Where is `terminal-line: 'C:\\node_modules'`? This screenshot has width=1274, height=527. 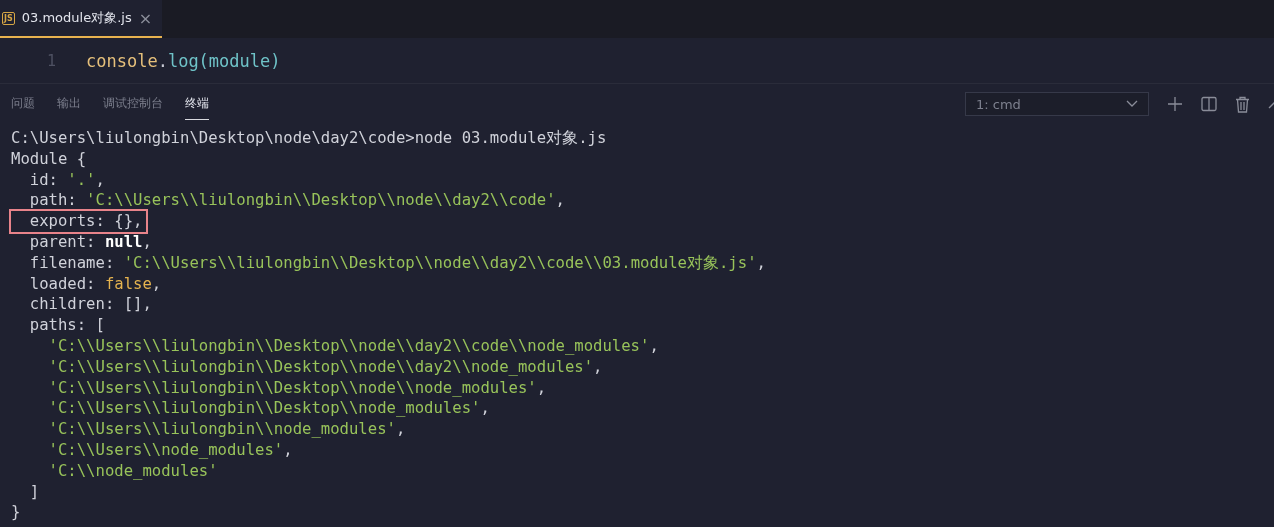 terminal-line: 'C:\\node_modules' is located at coordinates (132, 471).